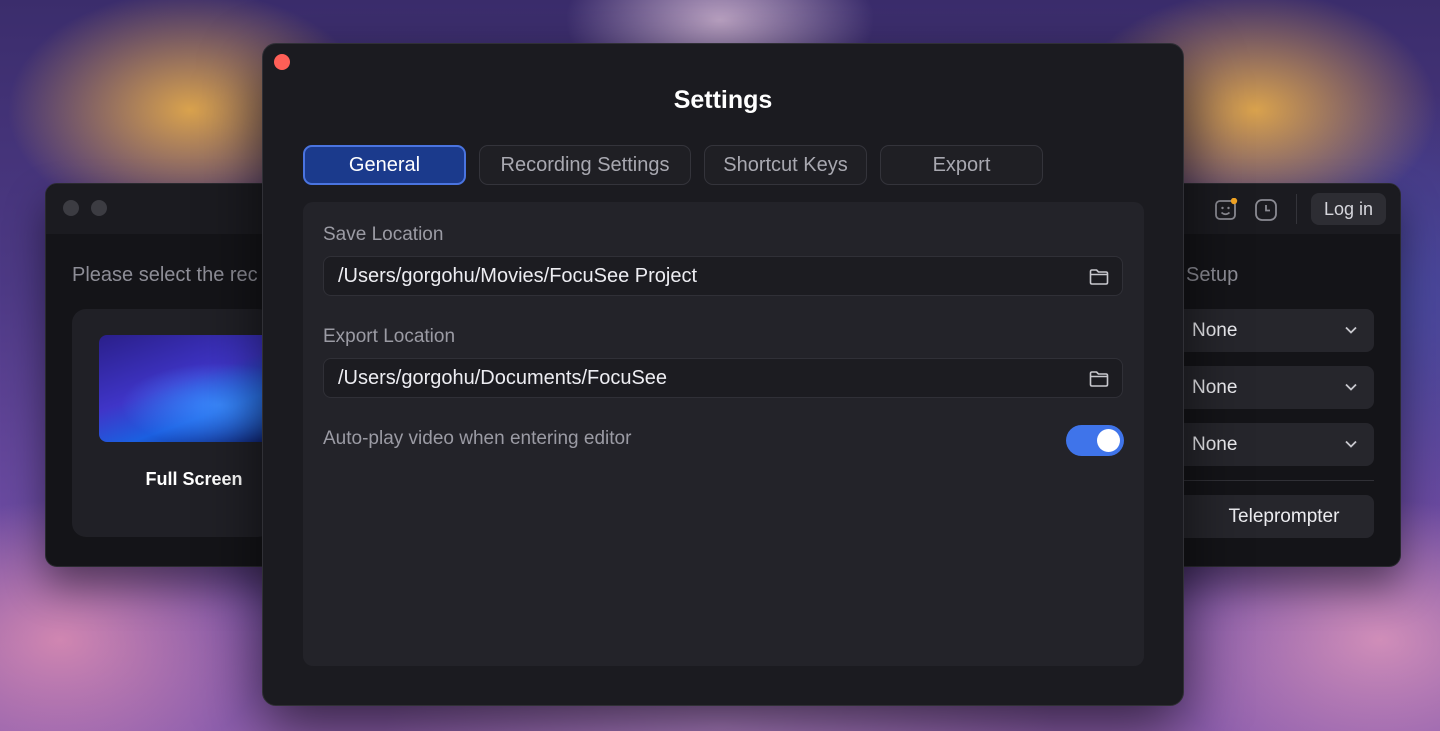  Describe the element at coordinates (282, 62) in the screenshot. I see `close-icon` at that location.